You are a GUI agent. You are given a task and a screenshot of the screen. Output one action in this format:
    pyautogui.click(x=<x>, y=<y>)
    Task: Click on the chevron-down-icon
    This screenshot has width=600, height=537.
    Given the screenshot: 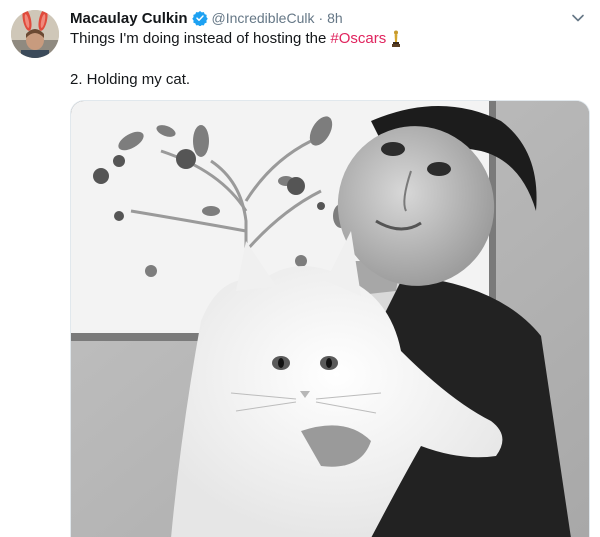 What is the action you would take?
    pyautogui.click(x=578, y=18)
    